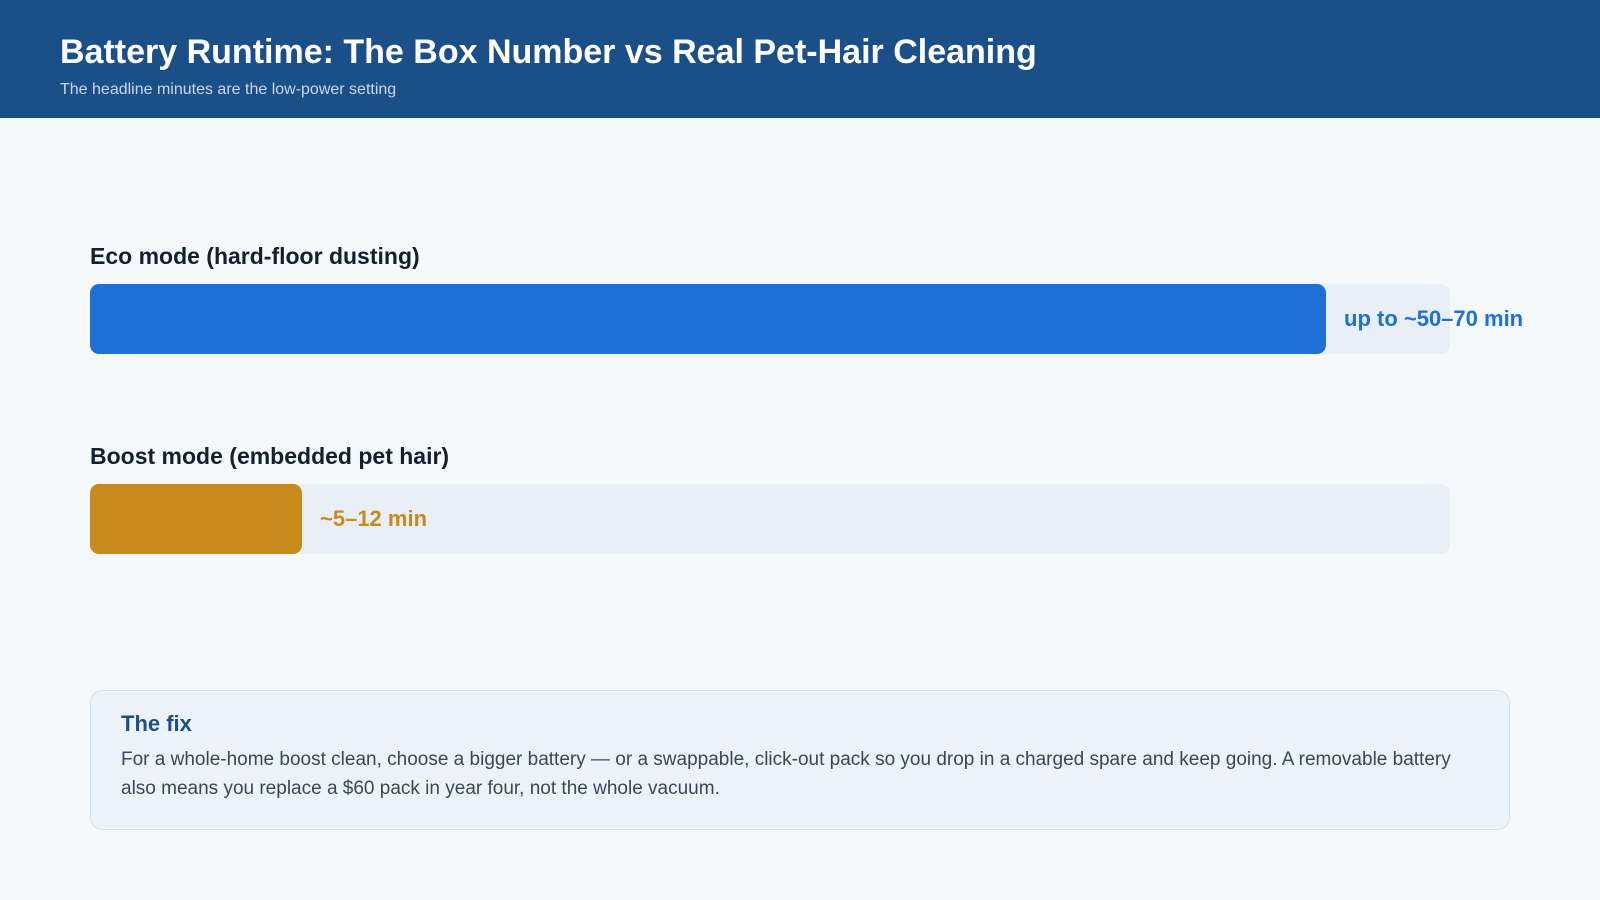 The image size is (1600, 900). Describe the element at coordinates (196, 519) in the screenshot. I see `bar-boost` at that location.